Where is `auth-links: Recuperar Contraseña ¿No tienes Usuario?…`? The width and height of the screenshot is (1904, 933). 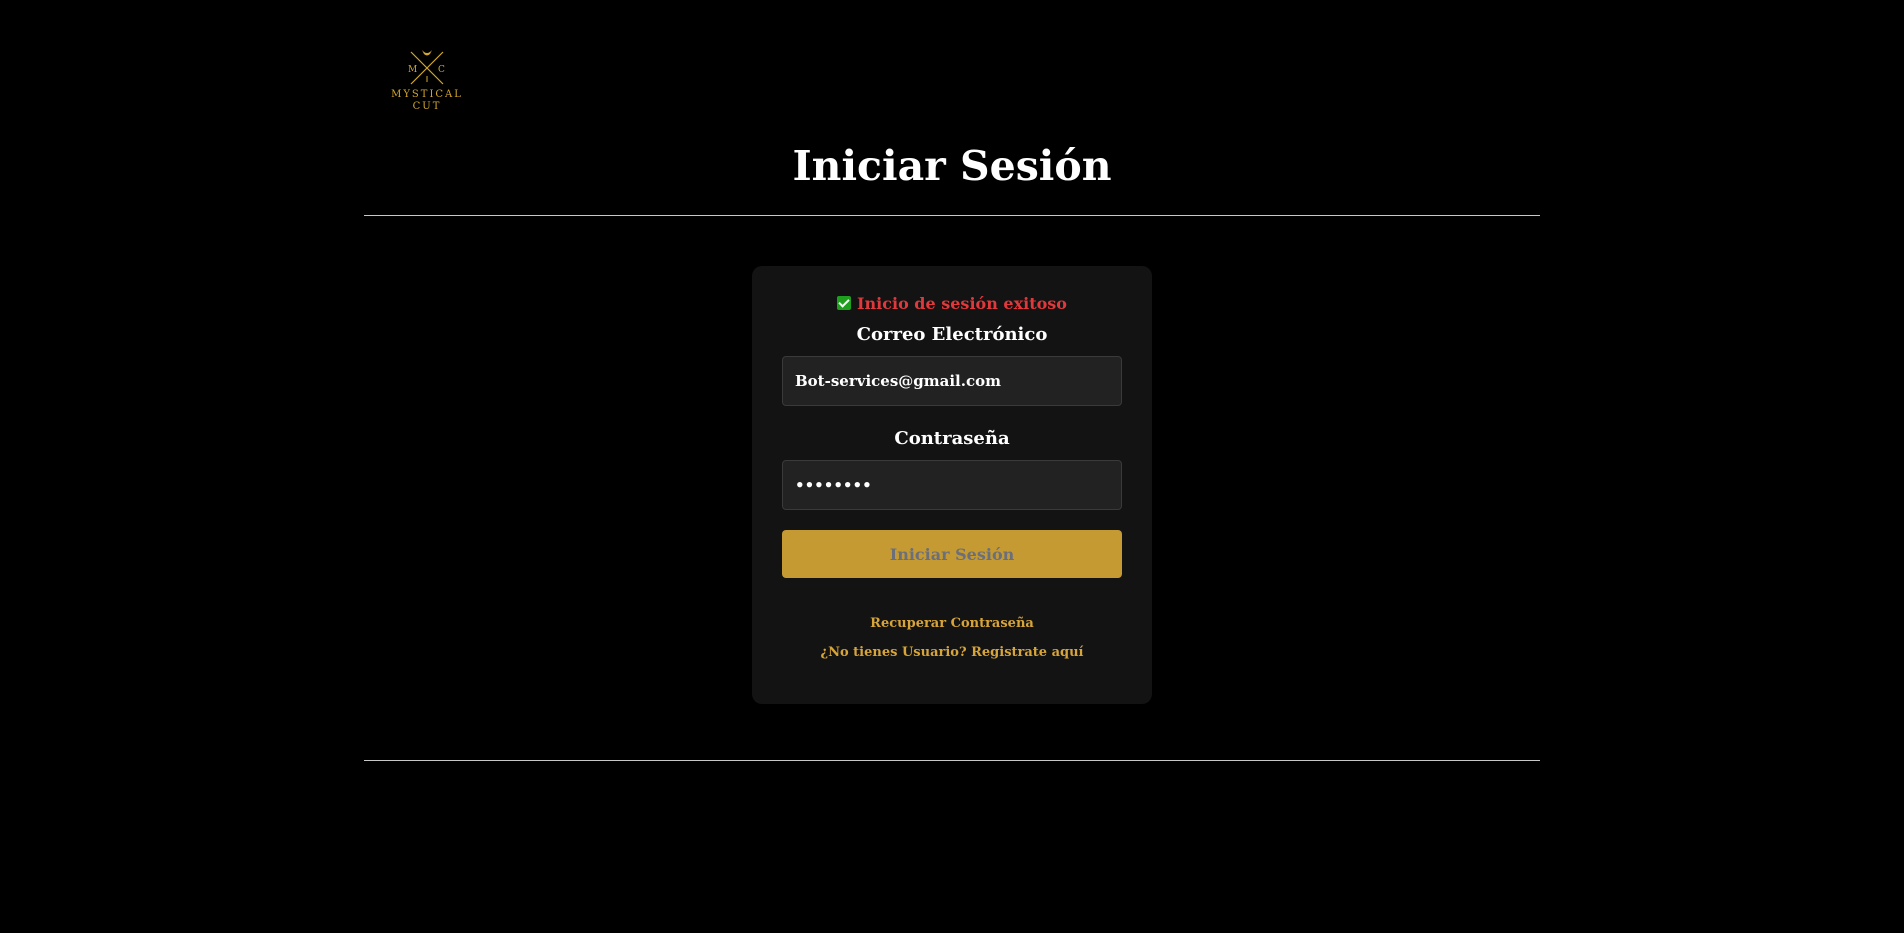 auth-links: Recuperar Contraseña ¿No tienes Usuario?… is located at coordinates (952, 638).